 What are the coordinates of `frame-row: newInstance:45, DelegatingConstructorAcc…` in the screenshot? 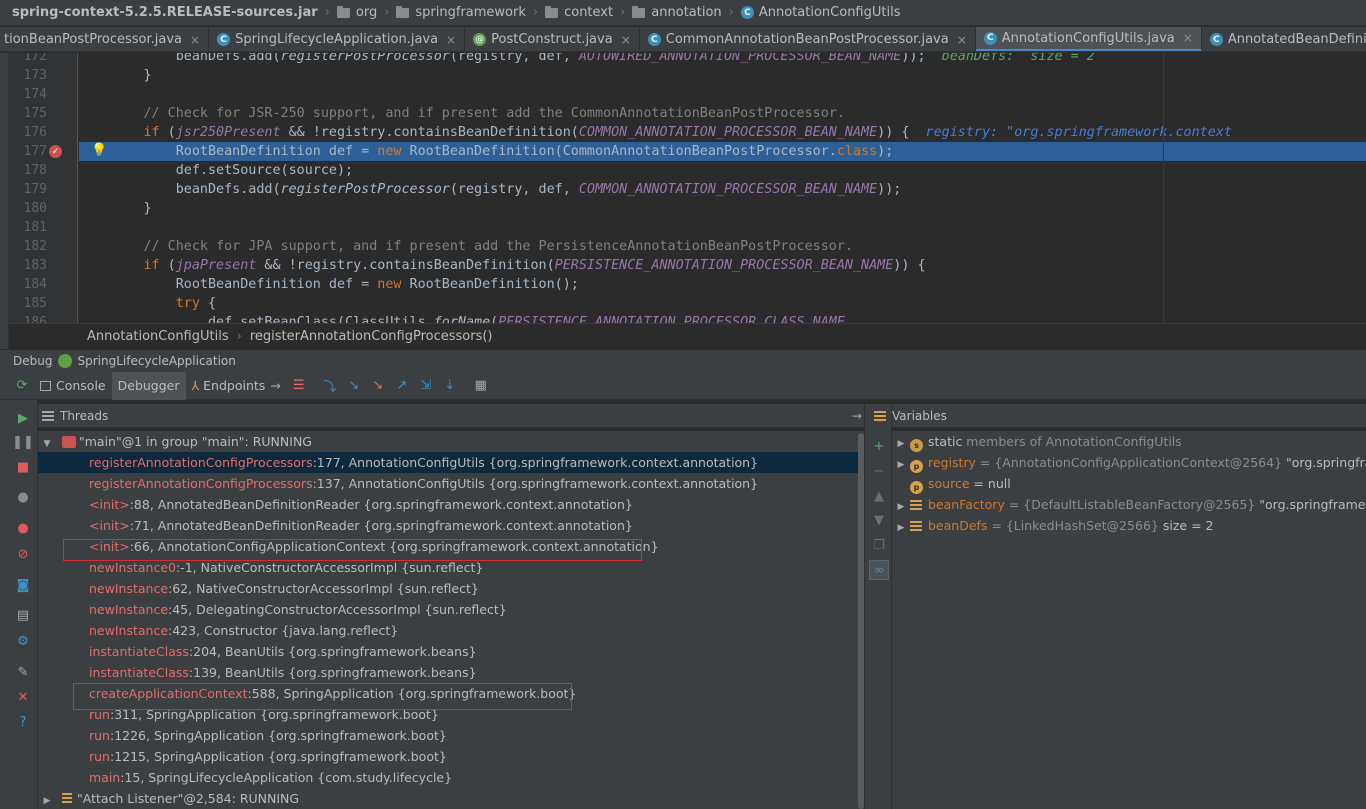 It's located at (448, 609).